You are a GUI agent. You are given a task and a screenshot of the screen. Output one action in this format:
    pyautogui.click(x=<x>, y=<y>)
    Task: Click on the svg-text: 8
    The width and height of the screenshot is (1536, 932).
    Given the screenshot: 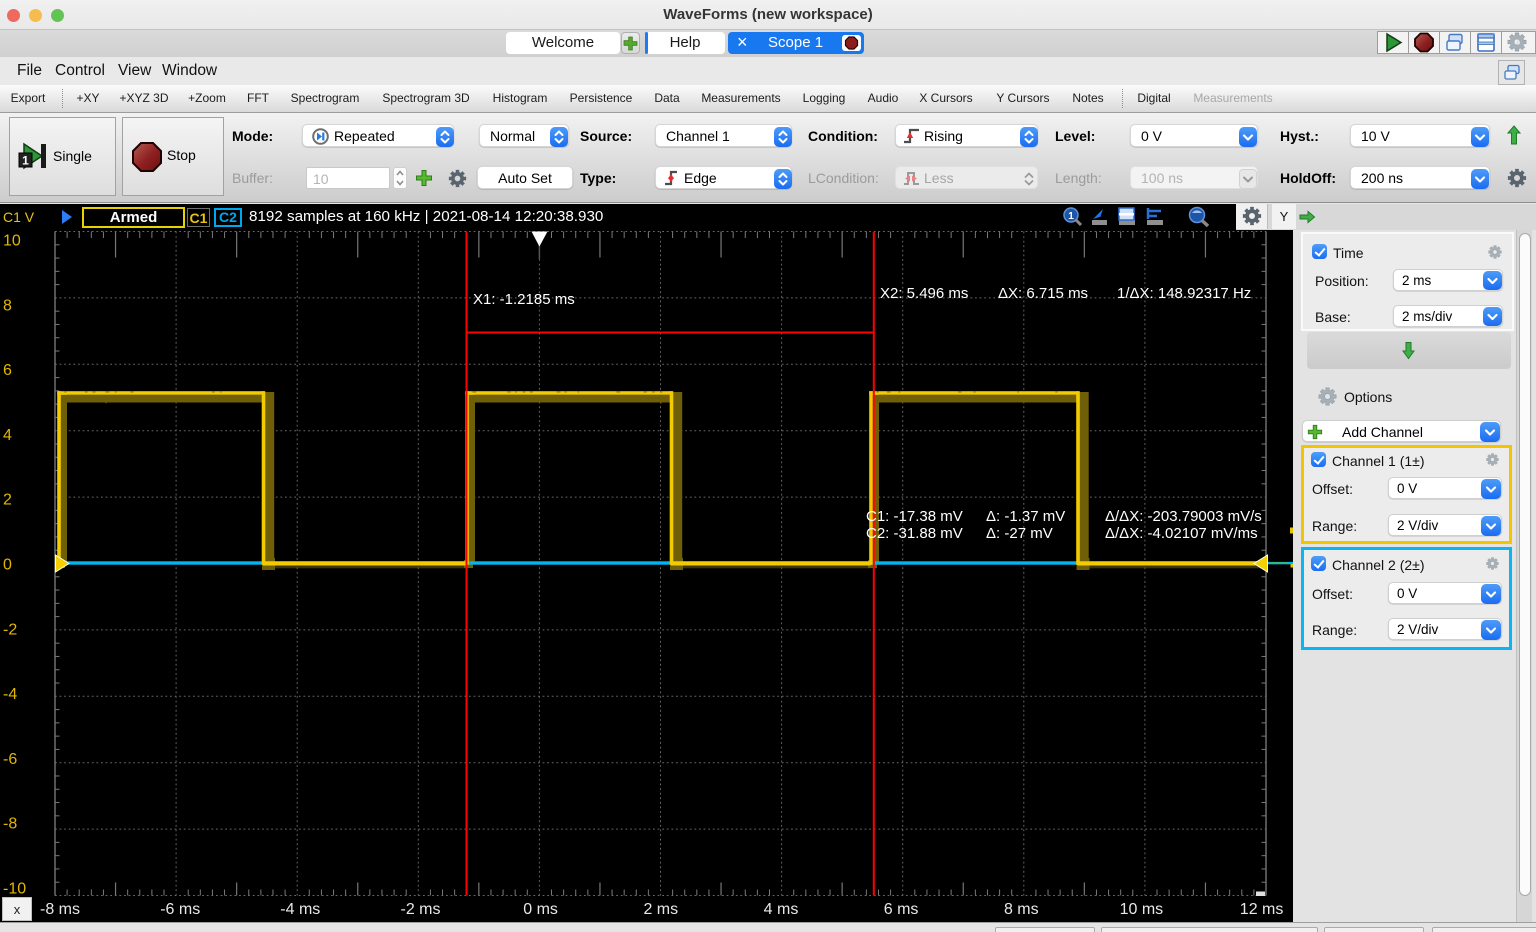 What is the action you would take?
    pyautogui.click(x=7, y=305)
    